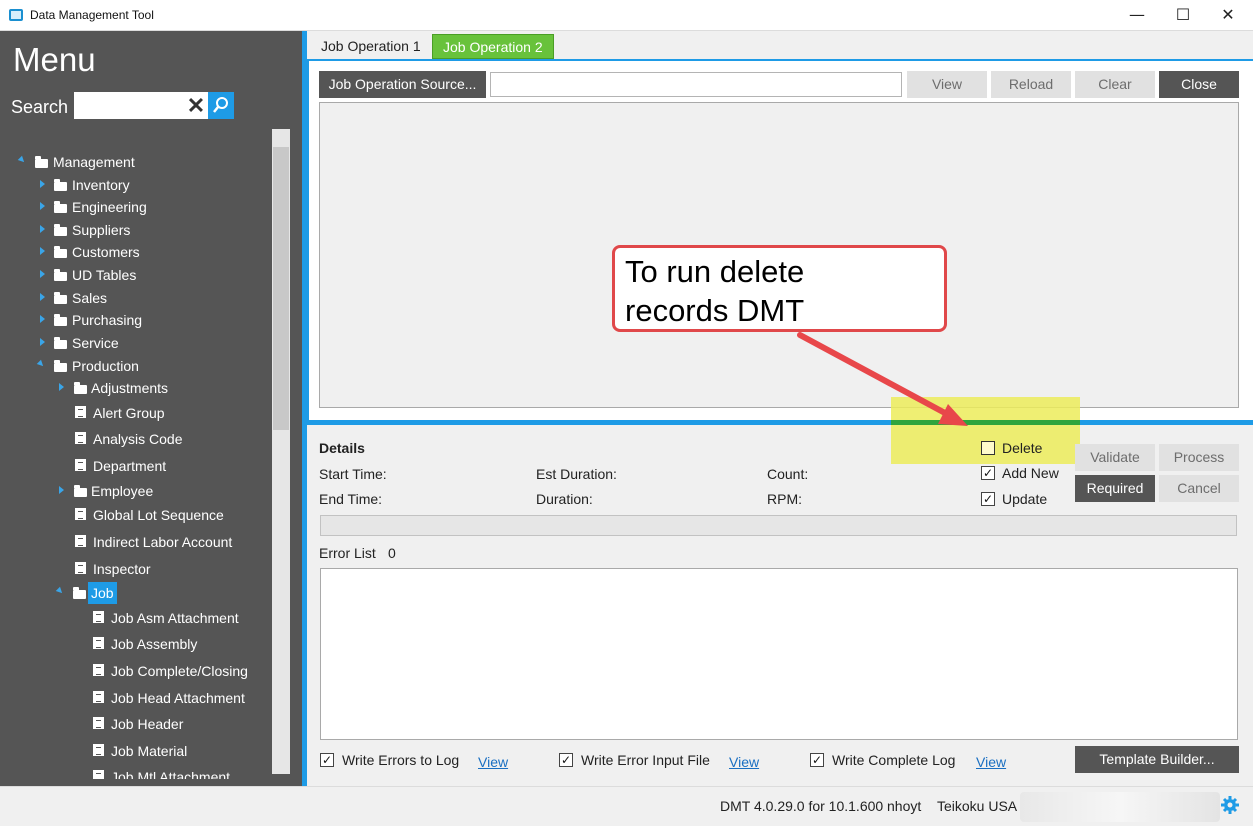 The image size is (1253, 826). I want to click on annotation-arrow, so click(882, 379).